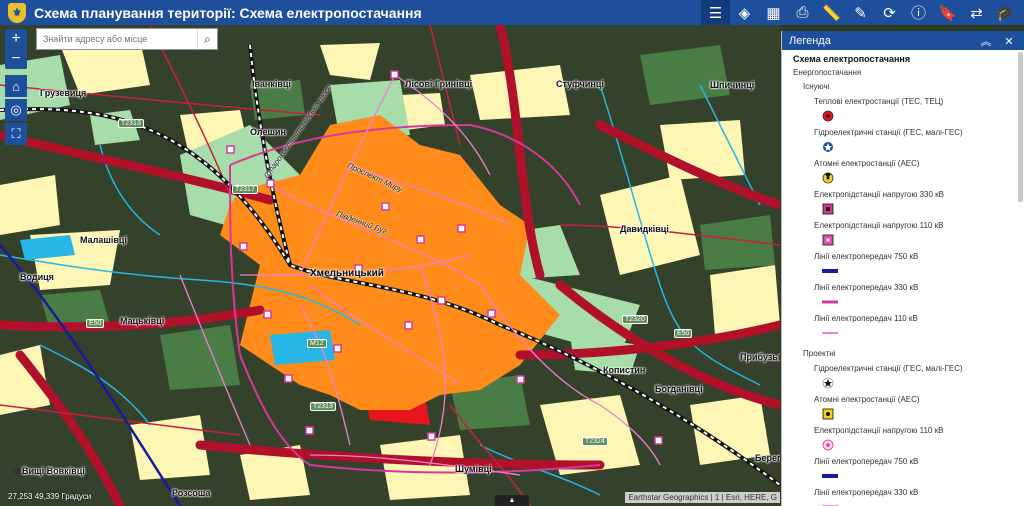 The image size is (1024, 506). What do you see at coordinates (830, 116) in the screenshot?
I see `thermal-plant-icon` at bounding box center [830, 116].